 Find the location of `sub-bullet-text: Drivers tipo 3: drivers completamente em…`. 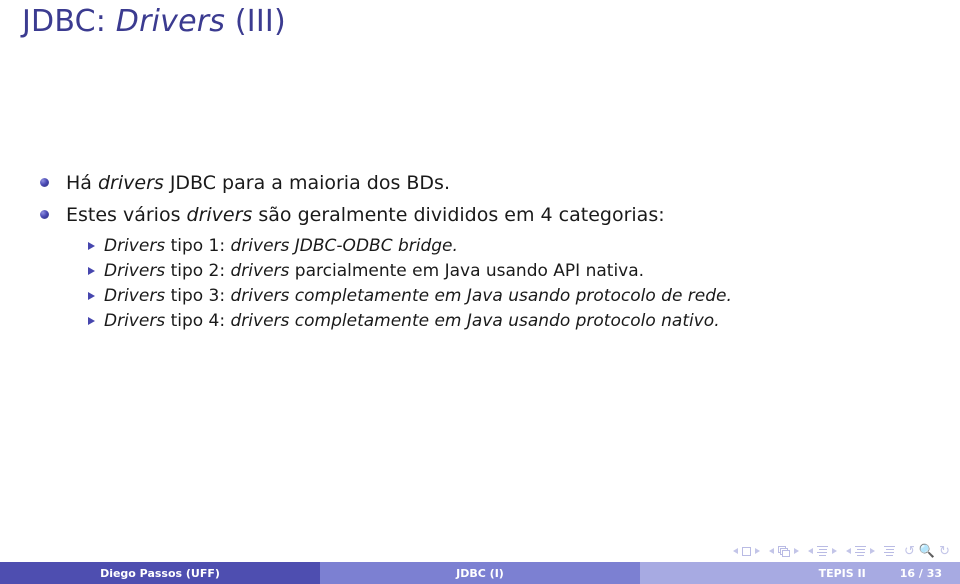

sub-bullet-text: Drivers tipo 3: drivers completamente em… is located at coordinates (418, 296).